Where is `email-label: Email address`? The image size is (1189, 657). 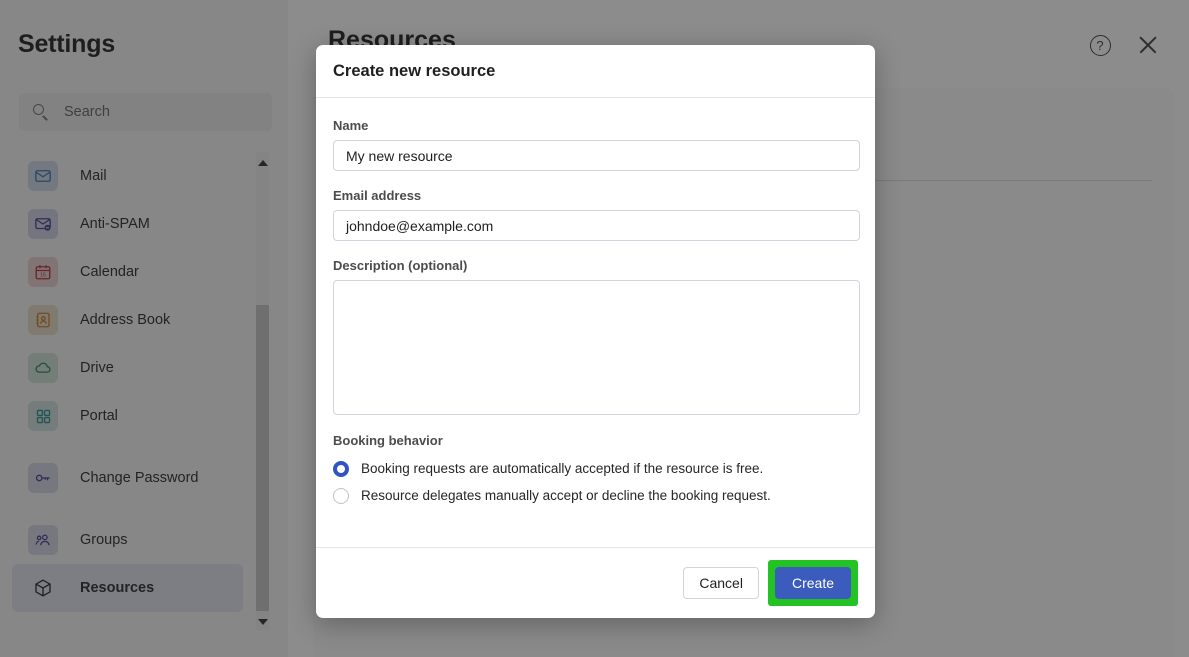 email-label: Email address is located at coordinates (377, 195).